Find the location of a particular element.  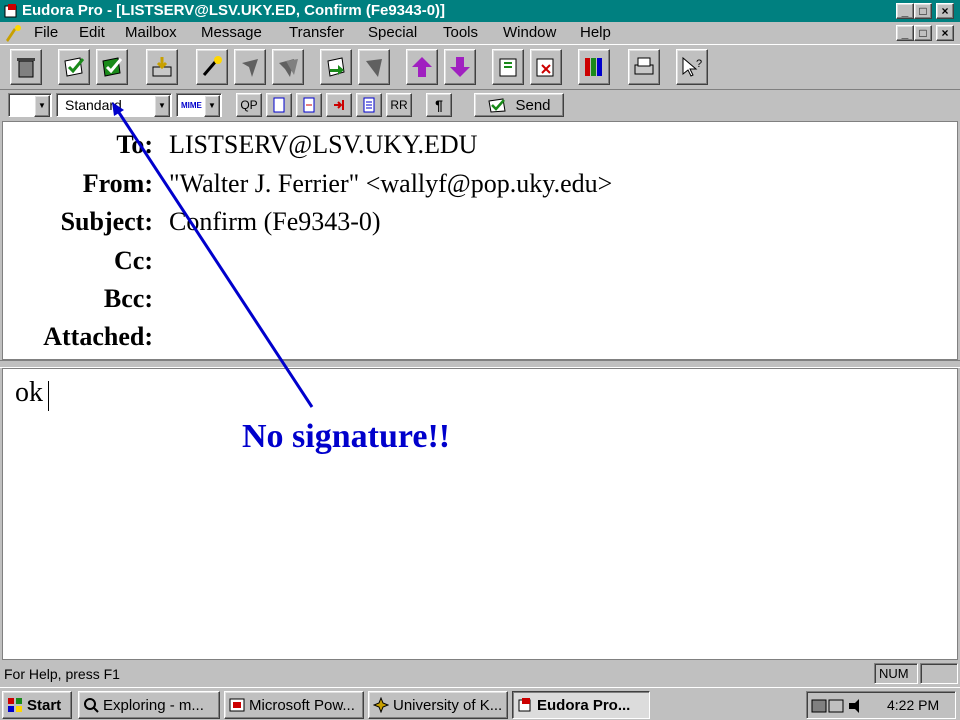

trash-button is located at coordinates (26, 67).